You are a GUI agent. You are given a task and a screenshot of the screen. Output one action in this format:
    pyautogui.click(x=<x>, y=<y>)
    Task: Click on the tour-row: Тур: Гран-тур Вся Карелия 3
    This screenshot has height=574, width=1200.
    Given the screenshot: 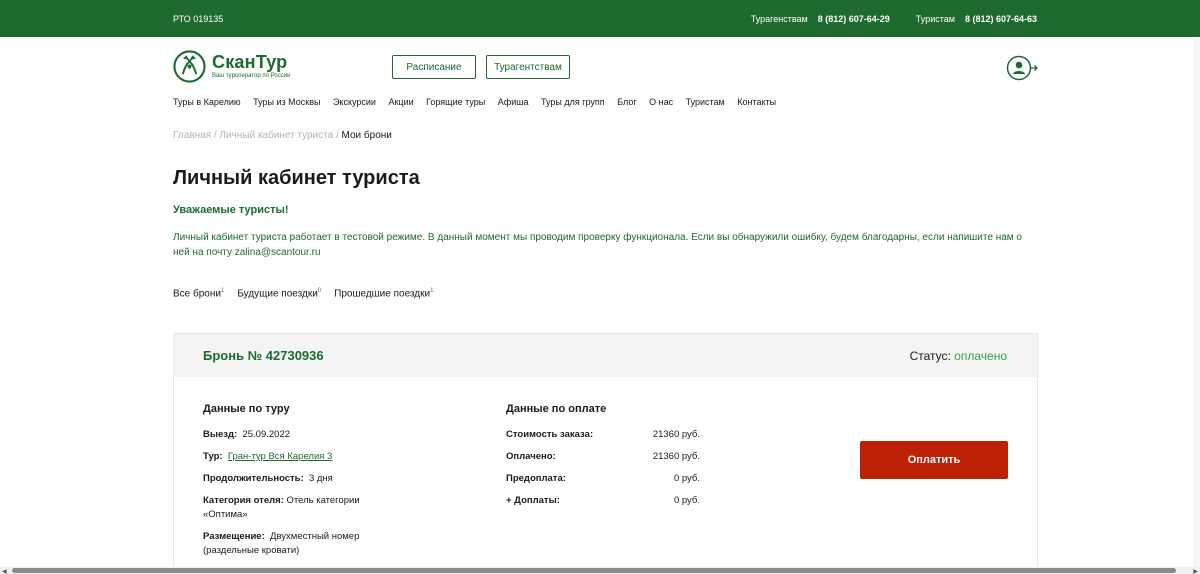 What is the action you would take?
    pyautogui.click(x=293, y=457)
    